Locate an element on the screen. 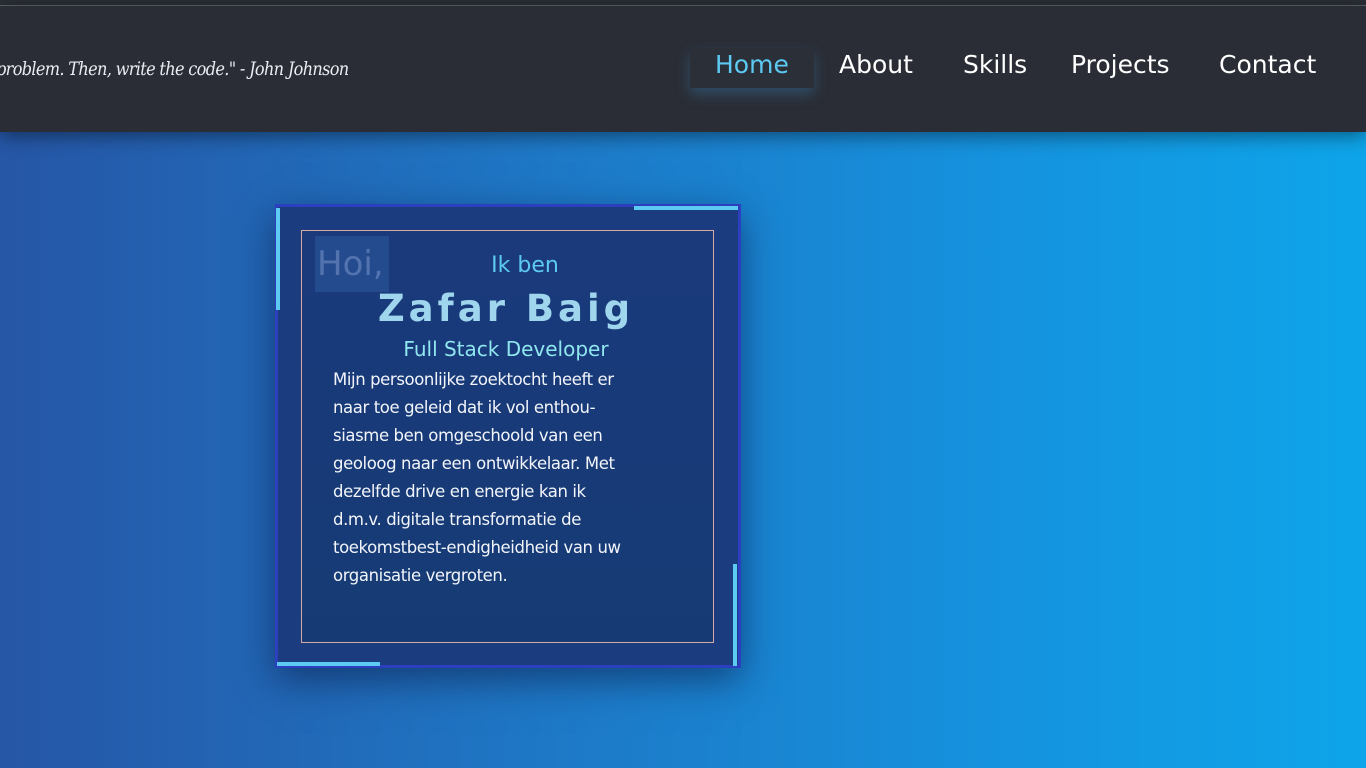 This screenshot has width=1366, height=768. bio-line: organisatie vergroten. is located at coordinates (420, 575).